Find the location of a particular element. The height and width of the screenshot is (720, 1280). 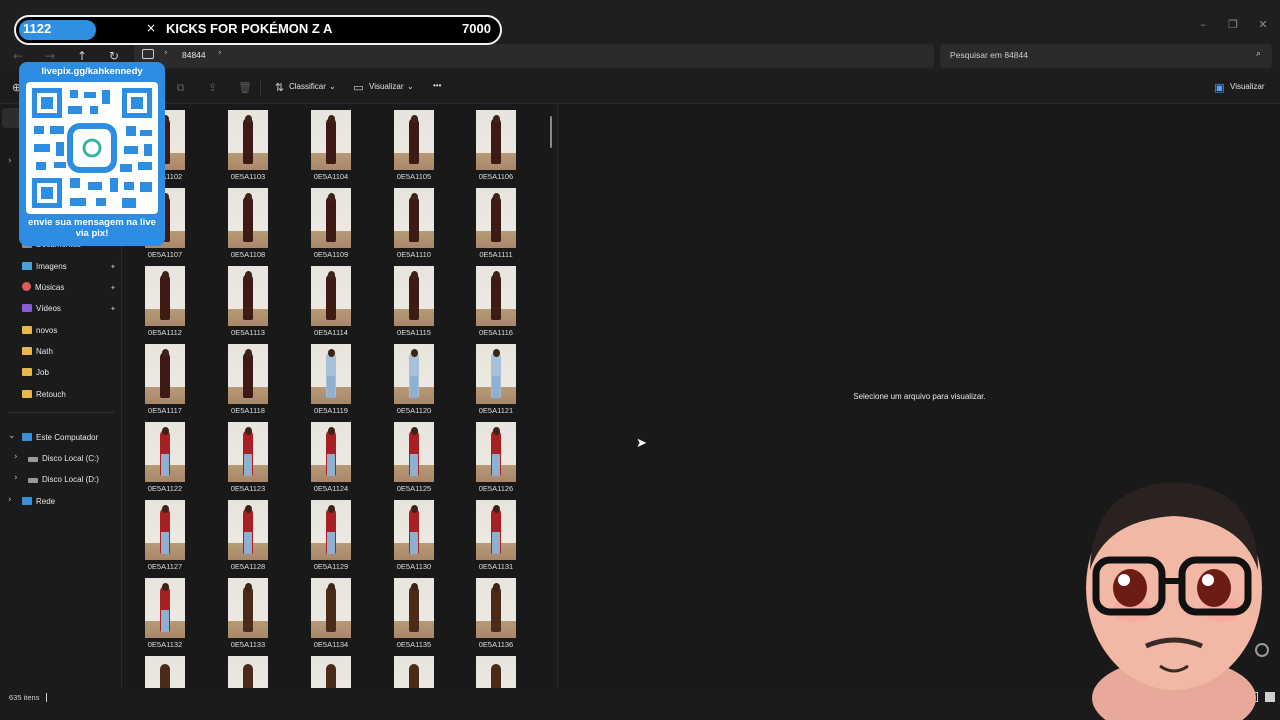

sidebar-item-drive-c: Disco Local (C:) is located at coordinates (63, 459).